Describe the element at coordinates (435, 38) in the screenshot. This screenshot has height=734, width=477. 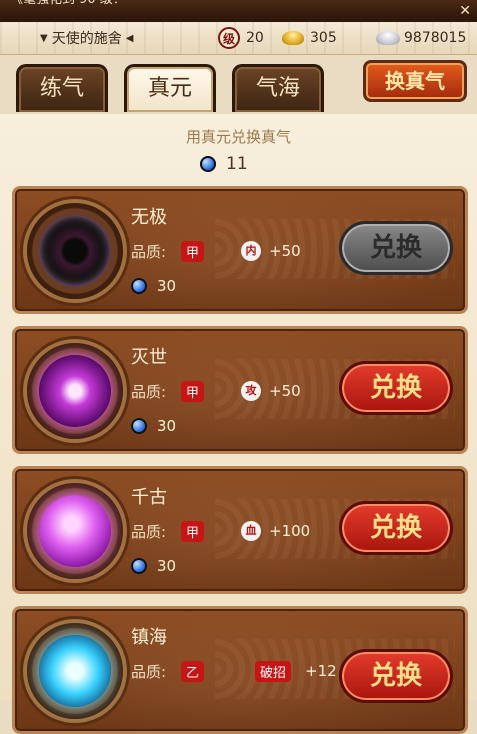
I see `silver-value: 9878015` at that location.